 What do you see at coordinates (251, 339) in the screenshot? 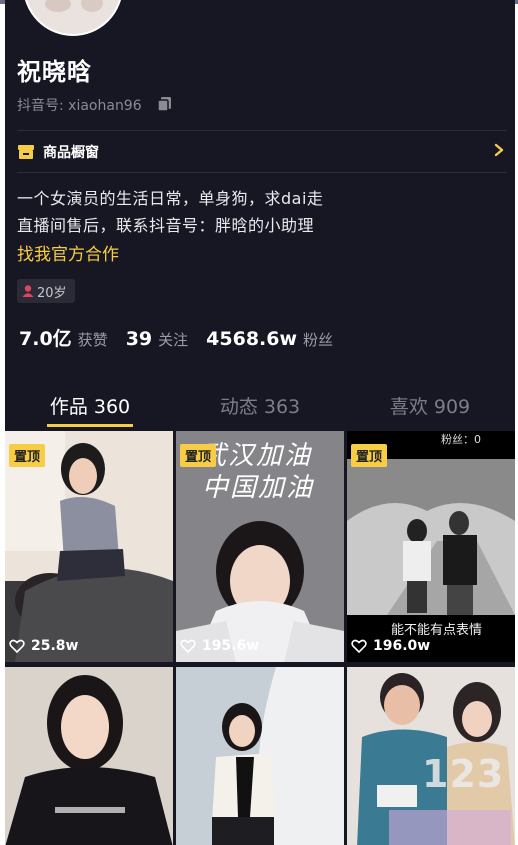
I see `followers-count: 4568.6w` at bounding box center [251, 339].